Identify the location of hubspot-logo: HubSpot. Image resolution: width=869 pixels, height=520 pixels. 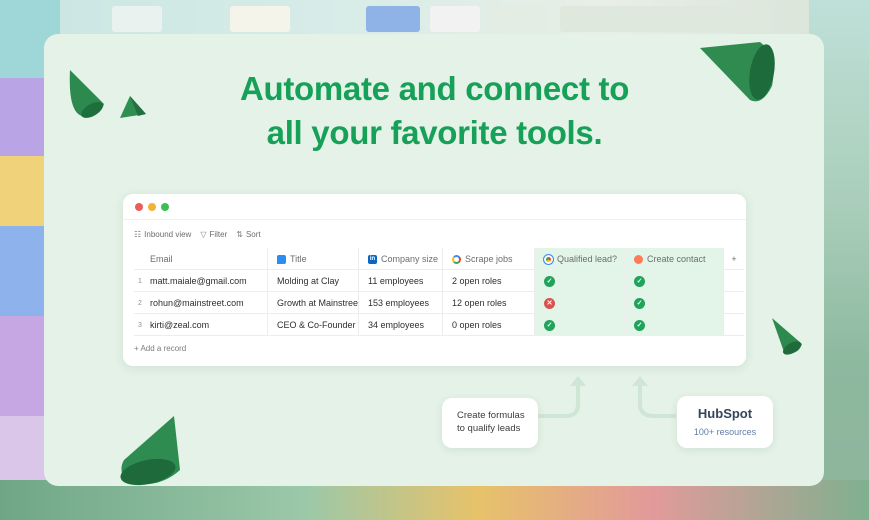
(725, 413).